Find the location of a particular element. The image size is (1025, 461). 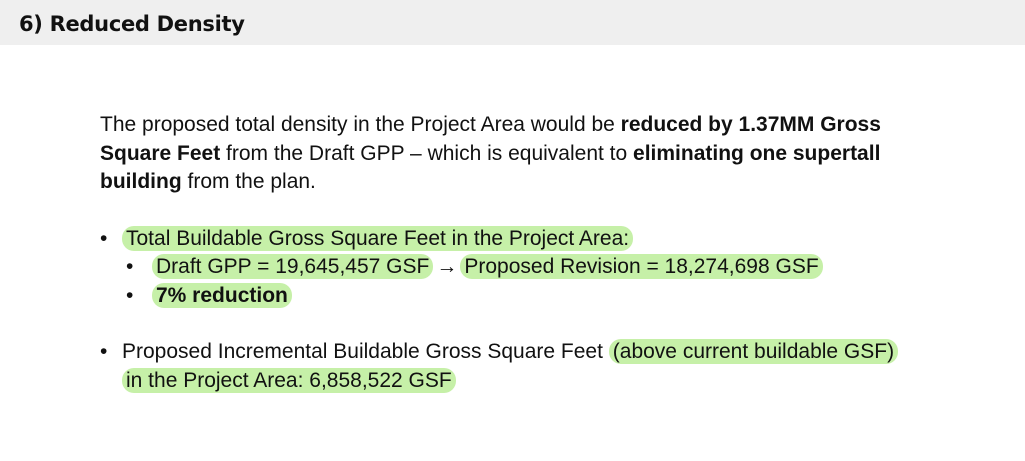

reduction-percent: 7% reduction is located at coordinates (222, 295).